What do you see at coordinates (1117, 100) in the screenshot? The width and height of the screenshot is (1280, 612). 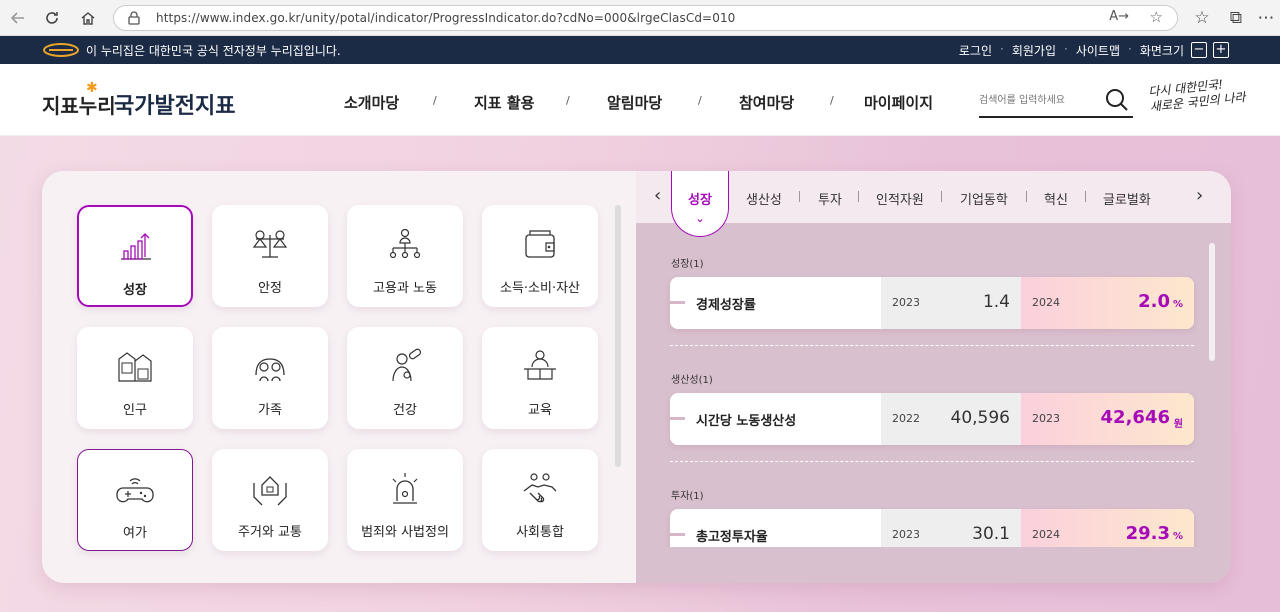 I see `search-icon` at bounding box center [1117, 100].